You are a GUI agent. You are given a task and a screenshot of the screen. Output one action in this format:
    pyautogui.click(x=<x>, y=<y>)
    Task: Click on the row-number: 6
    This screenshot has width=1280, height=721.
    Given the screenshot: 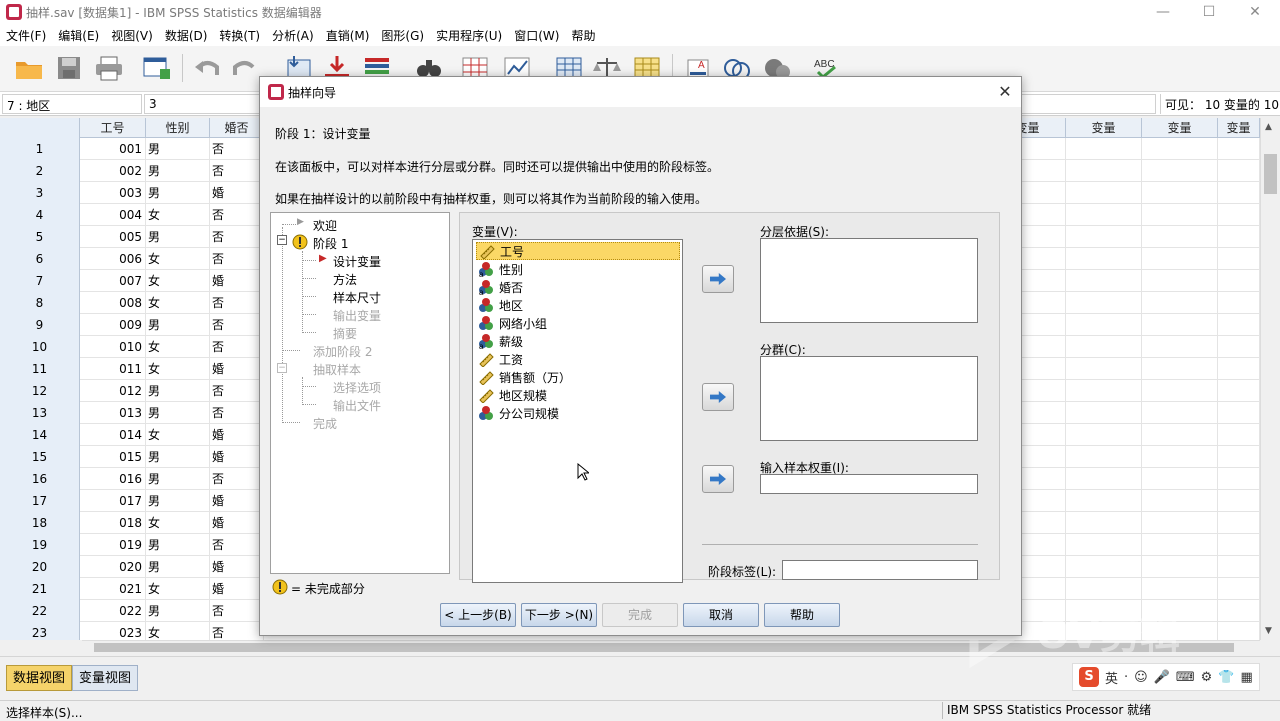 What is the action you would take?
    pyautogui.click(x=40, y=259)
    